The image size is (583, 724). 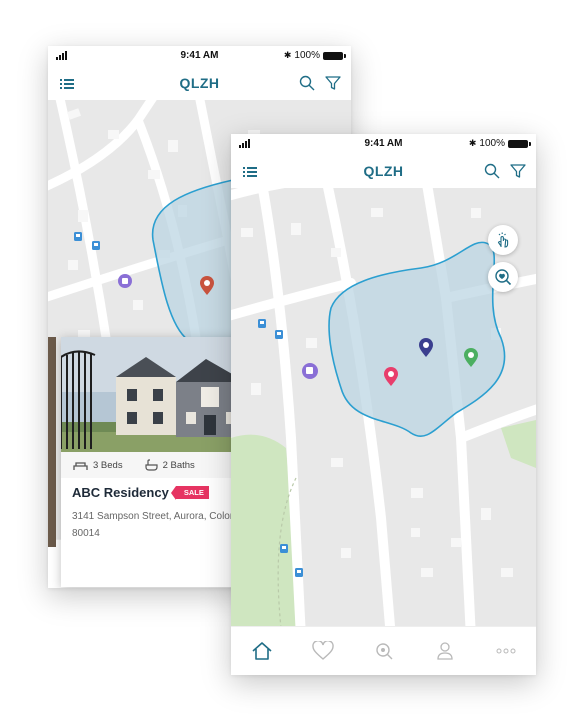 What do you see at coordinates (108, 465) in the screenshot?
I see `beds-count: 3 Beds` at bounding box center [108, 465].